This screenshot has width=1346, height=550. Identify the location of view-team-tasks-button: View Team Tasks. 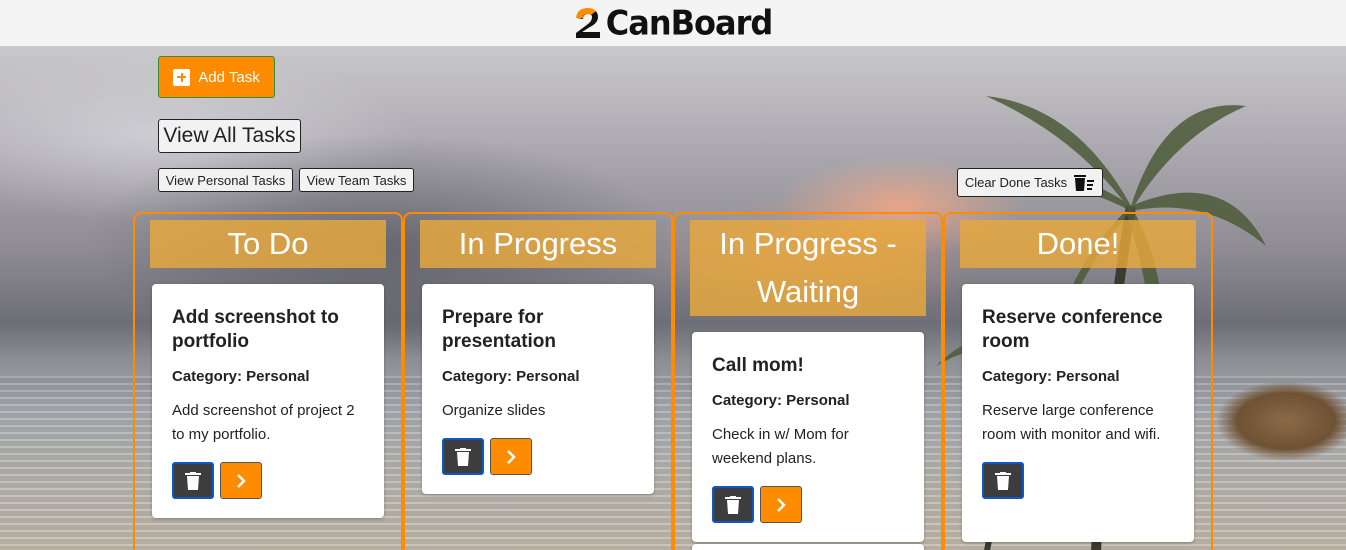
(356, 180).